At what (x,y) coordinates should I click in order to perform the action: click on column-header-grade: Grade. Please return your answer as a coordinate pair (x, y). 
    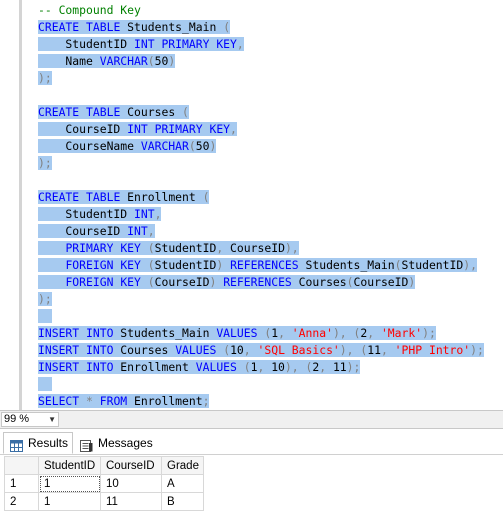
    Looking at the image, I should click on (182, 465).